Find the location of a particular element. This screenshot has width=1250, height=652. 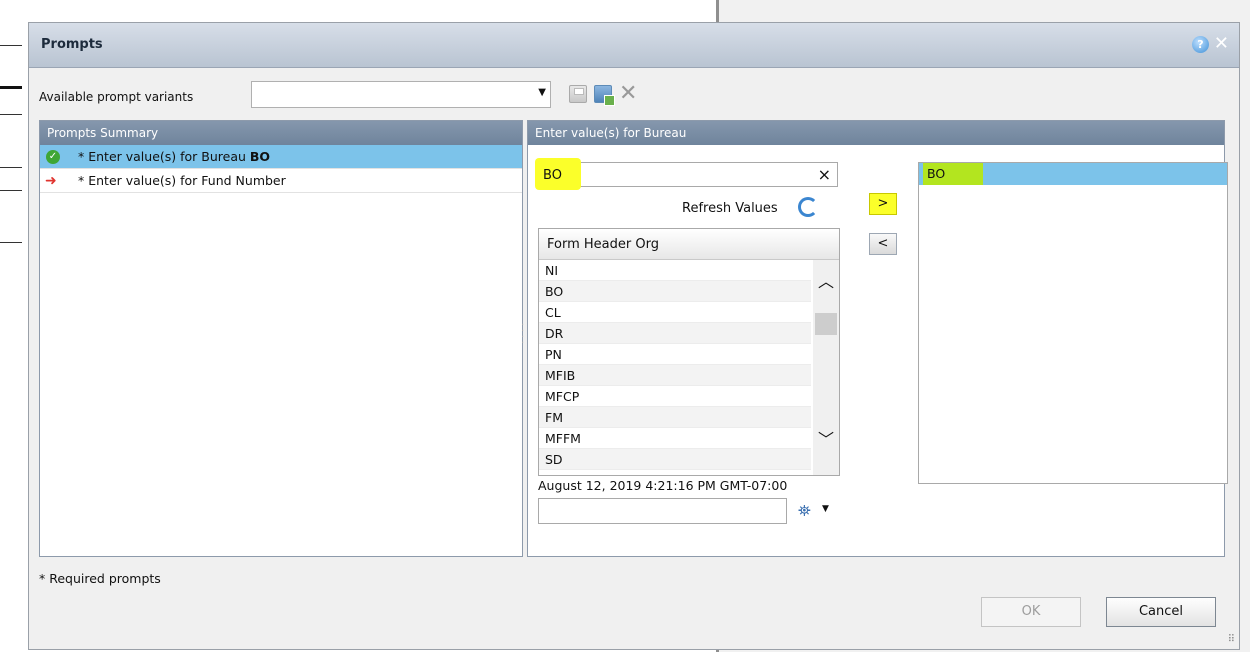

find-input is located at coordinates (662, 511).